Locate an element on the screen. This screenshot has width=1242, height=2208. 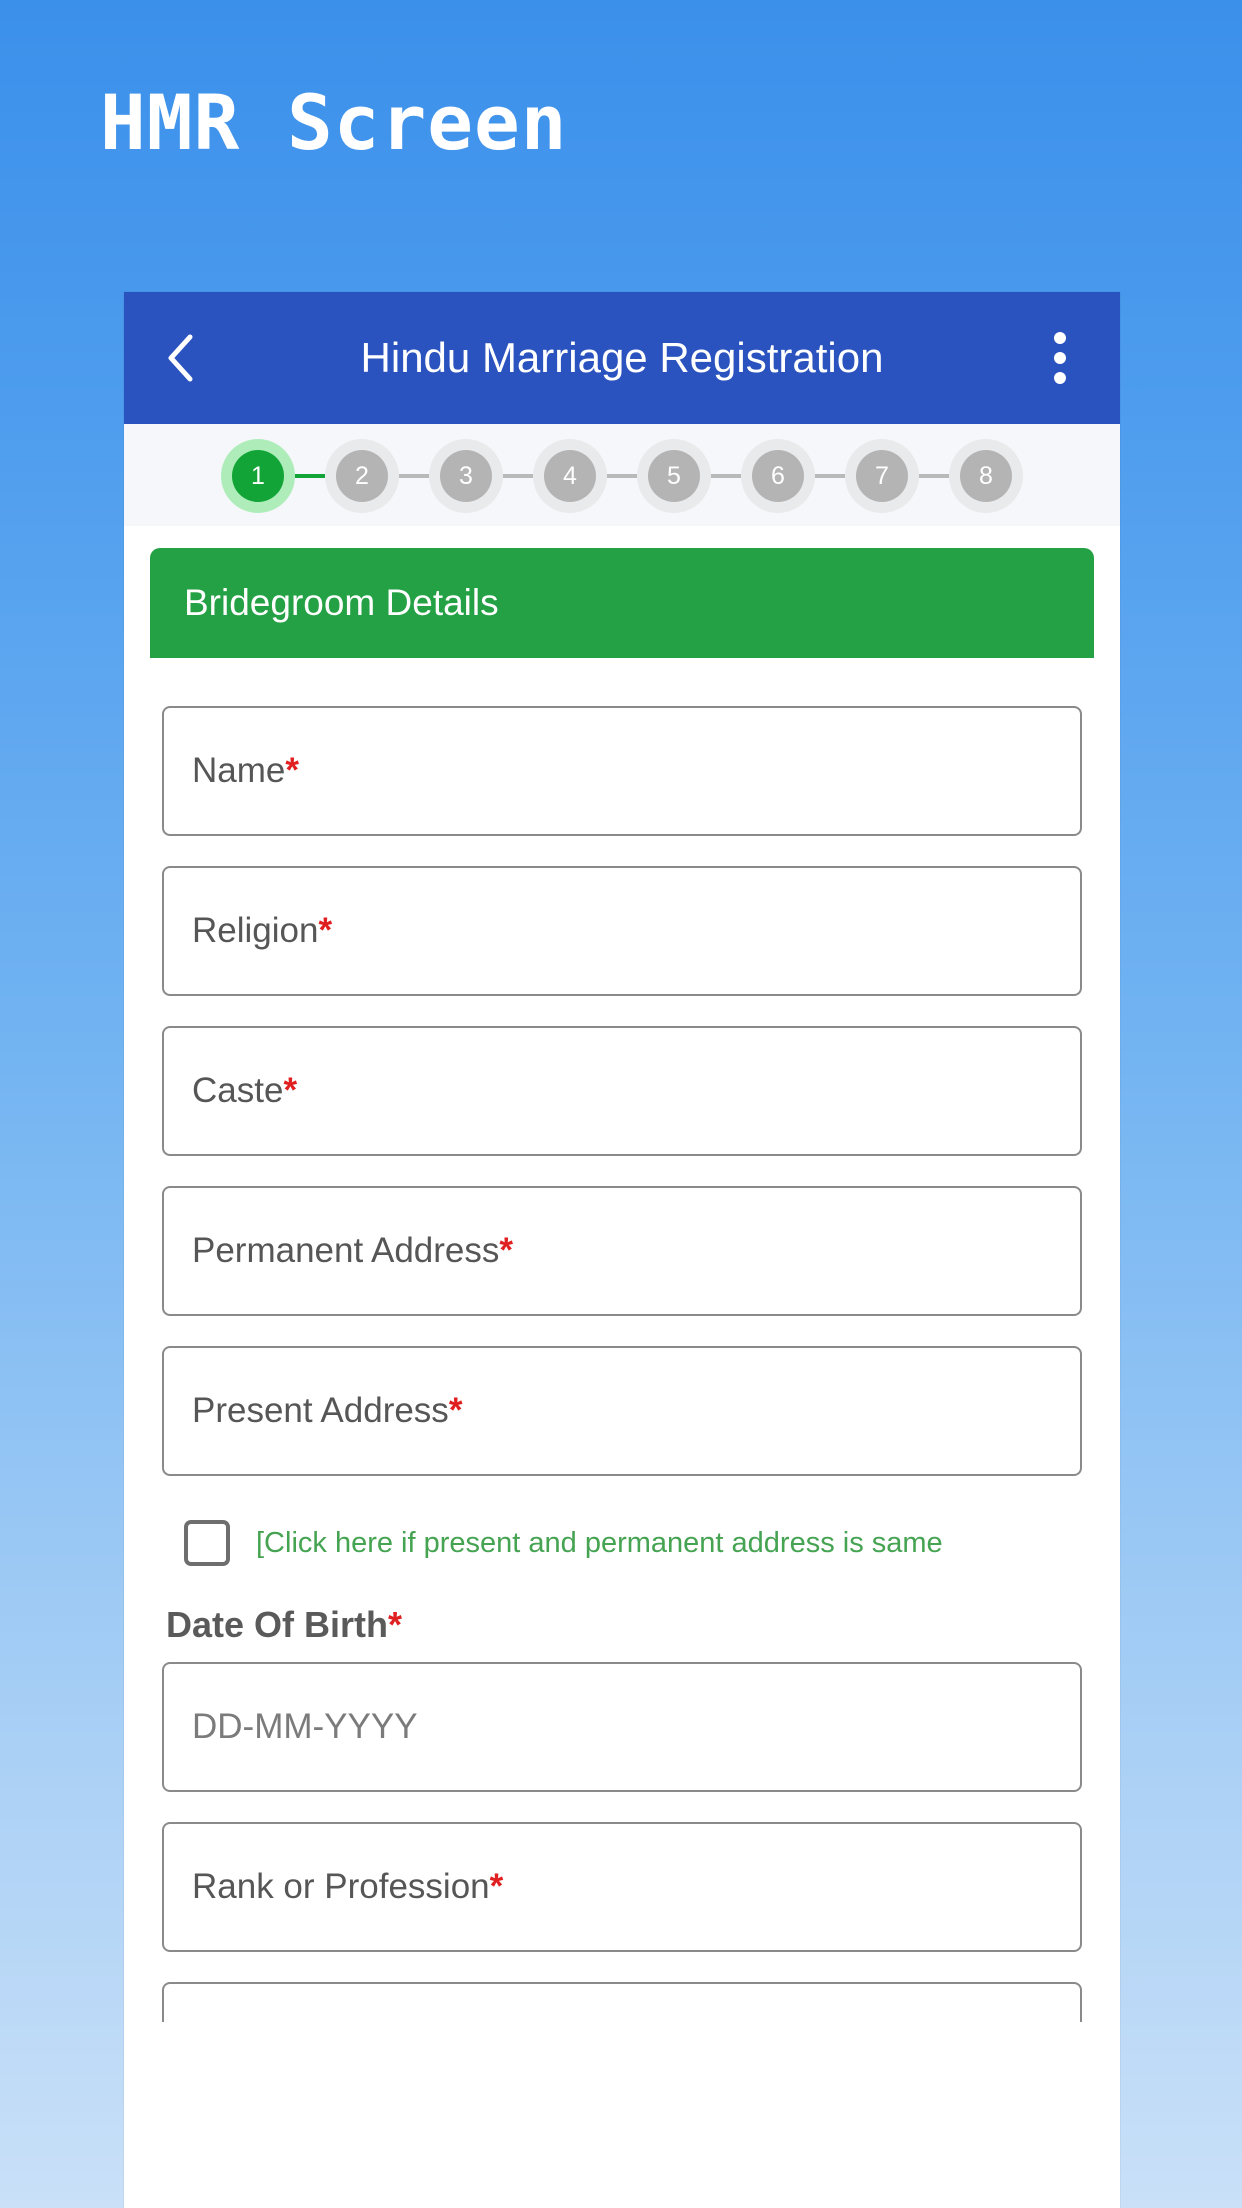
step-4: 4 is located at coordinates (570, 476).